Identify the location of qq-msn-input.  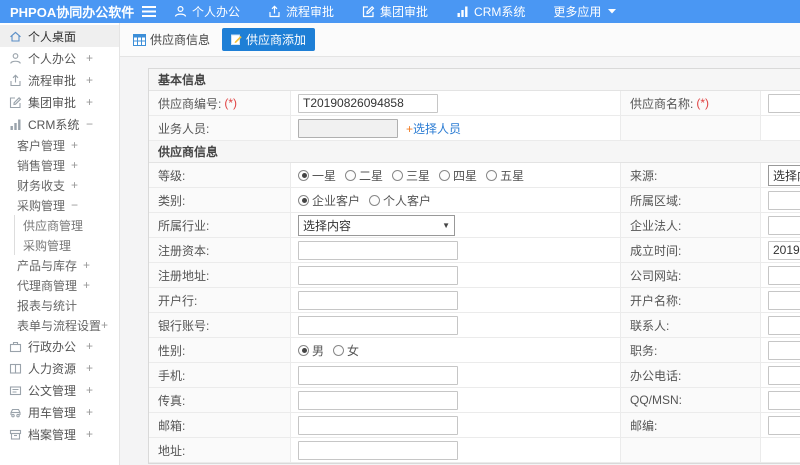
(784, 400).